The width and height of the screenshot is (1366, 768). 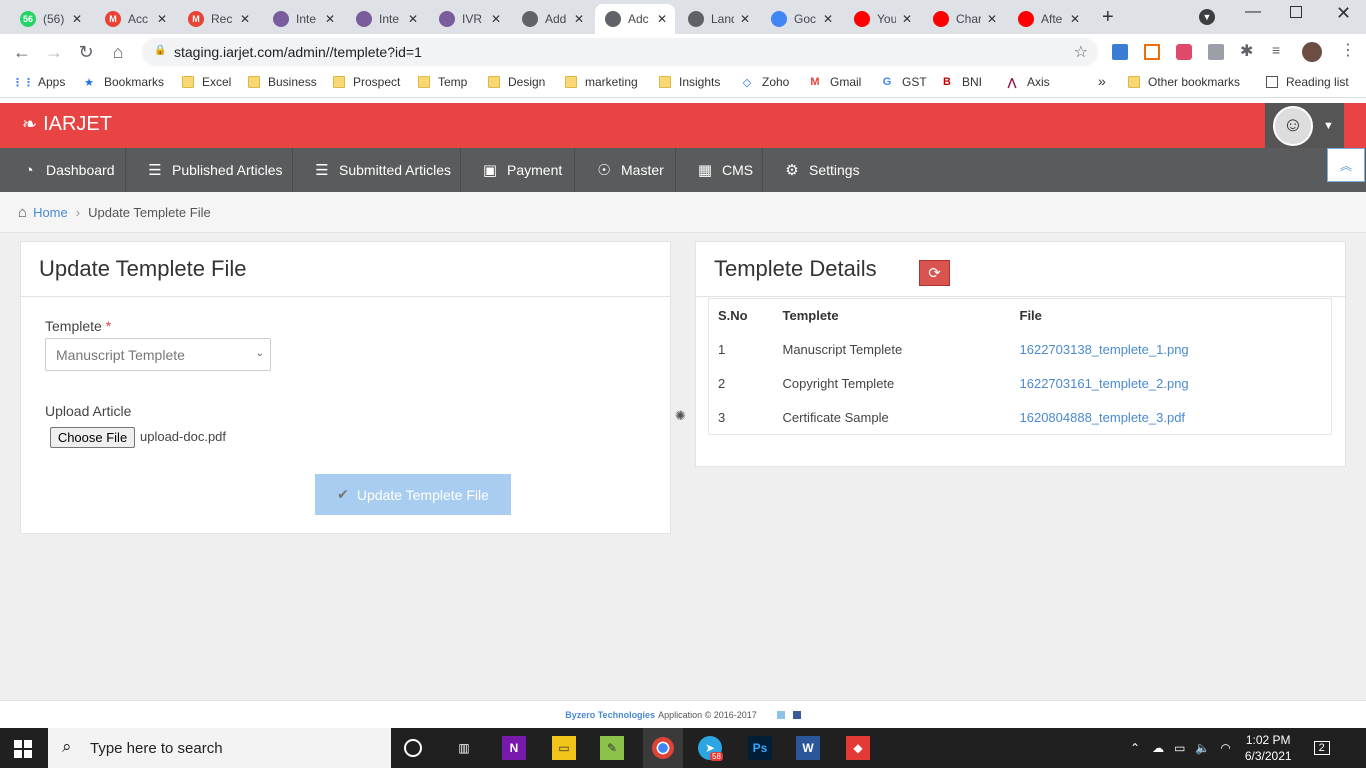 What do you see at coordinates (1312, 52) in the screenshot?
I see `profile-avatar` at bounding box center [1312, 52].